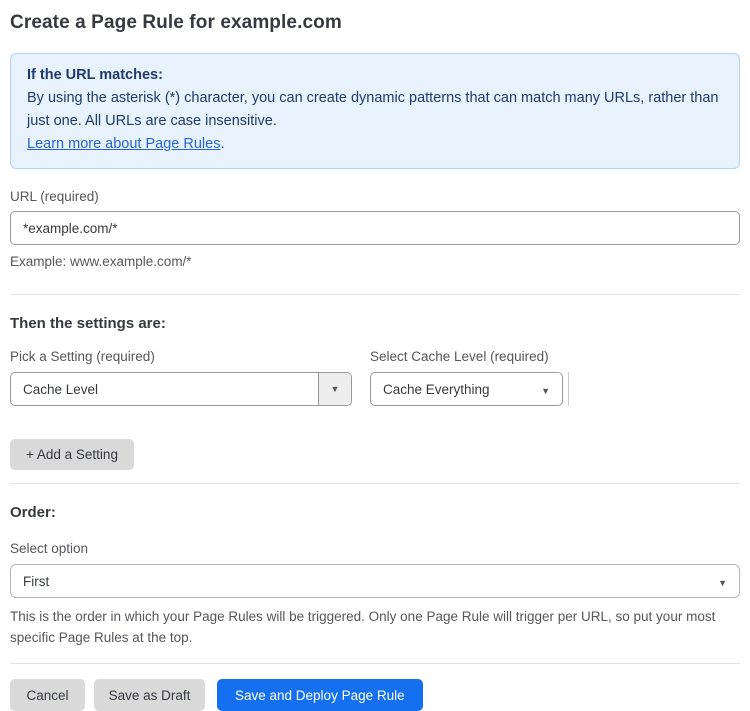  What do you see at coordinates (61, 389) in the screenshot?
I see `pick-setting-value: Cache Level` at bounding box center [61, 389].